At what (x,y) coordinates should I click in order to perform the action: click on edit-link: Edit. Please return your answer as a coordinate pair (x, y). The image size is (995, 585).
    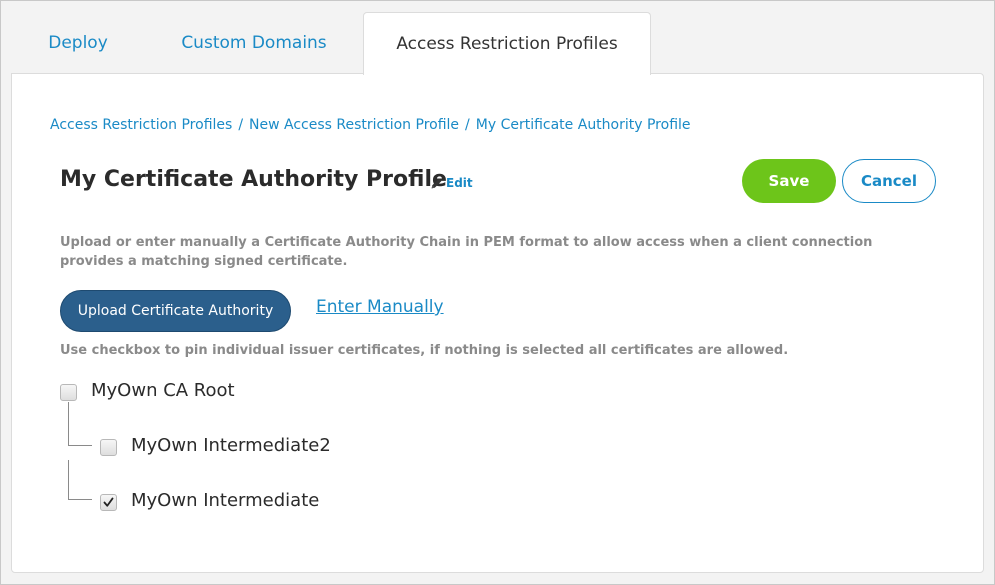
    Looking at the image, I should click on (451, 183).